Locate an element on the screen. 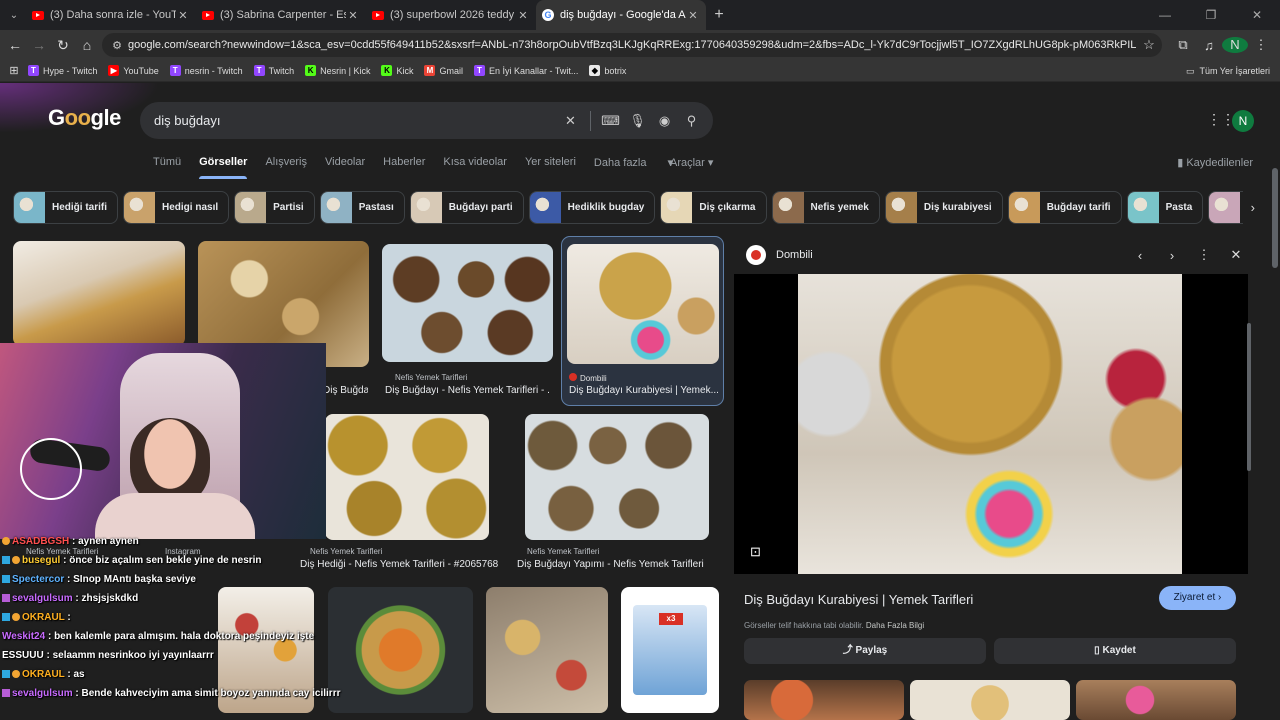 This screenshot has width=1280, height=720. profile-avatar: N is located at coordinates (1235, 45).